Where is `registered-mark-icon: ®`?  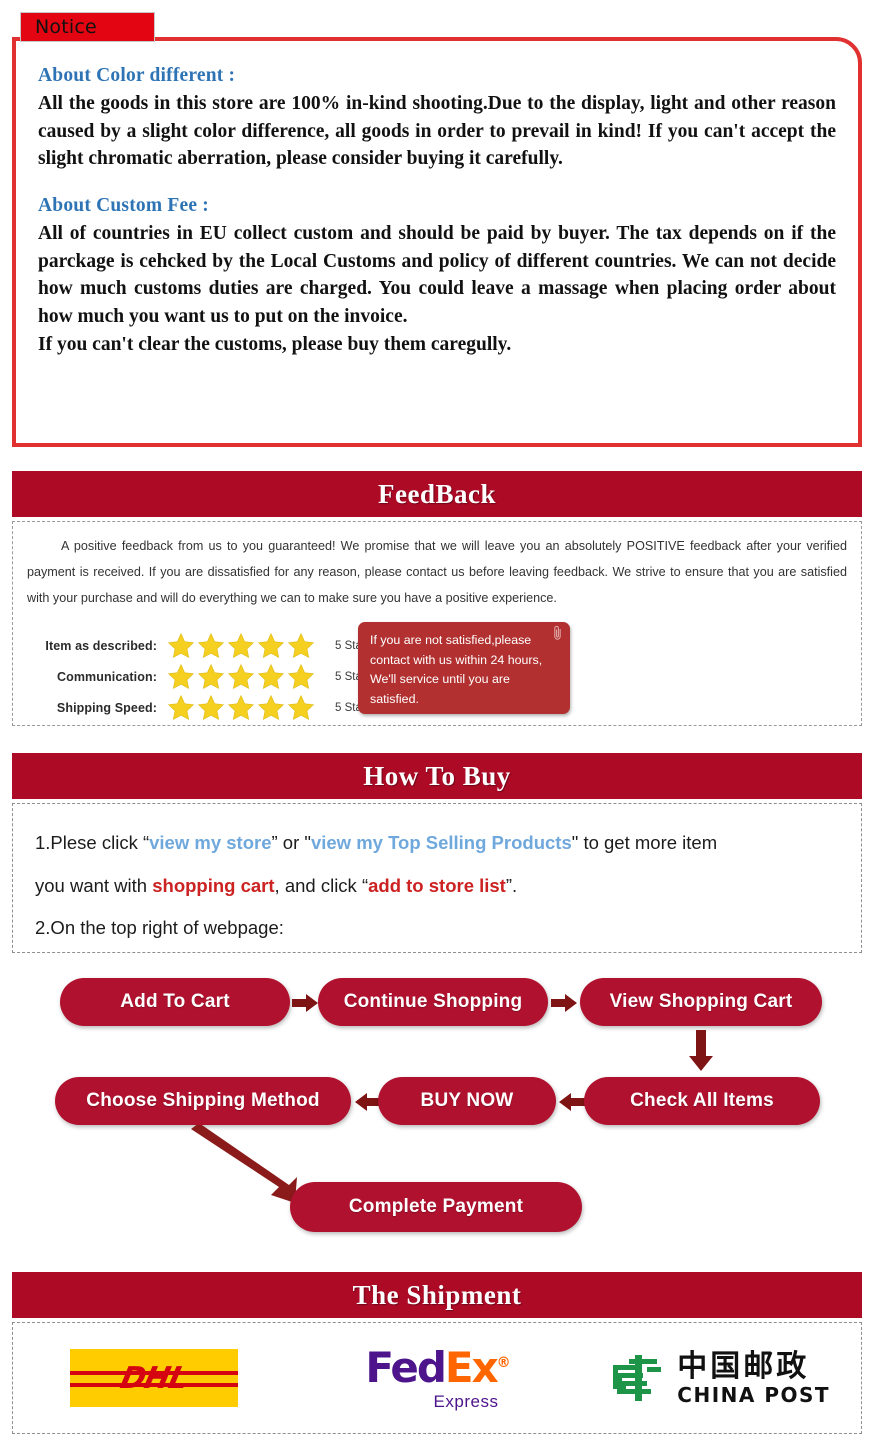 registered-mark-icon: ® is located at coordinates (503, 1362).